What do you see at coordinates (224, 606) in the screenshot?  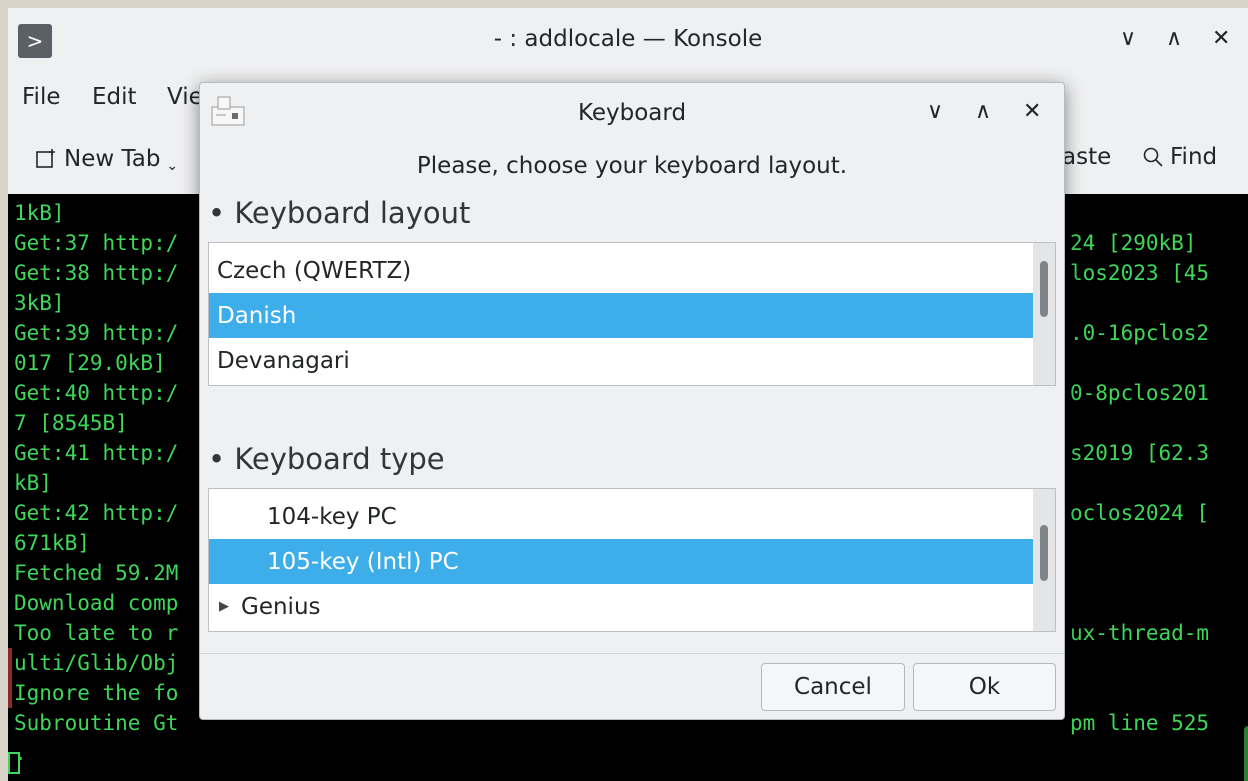 I see `expand-arrow-icon: ▶` at bounding box center [224, 606].